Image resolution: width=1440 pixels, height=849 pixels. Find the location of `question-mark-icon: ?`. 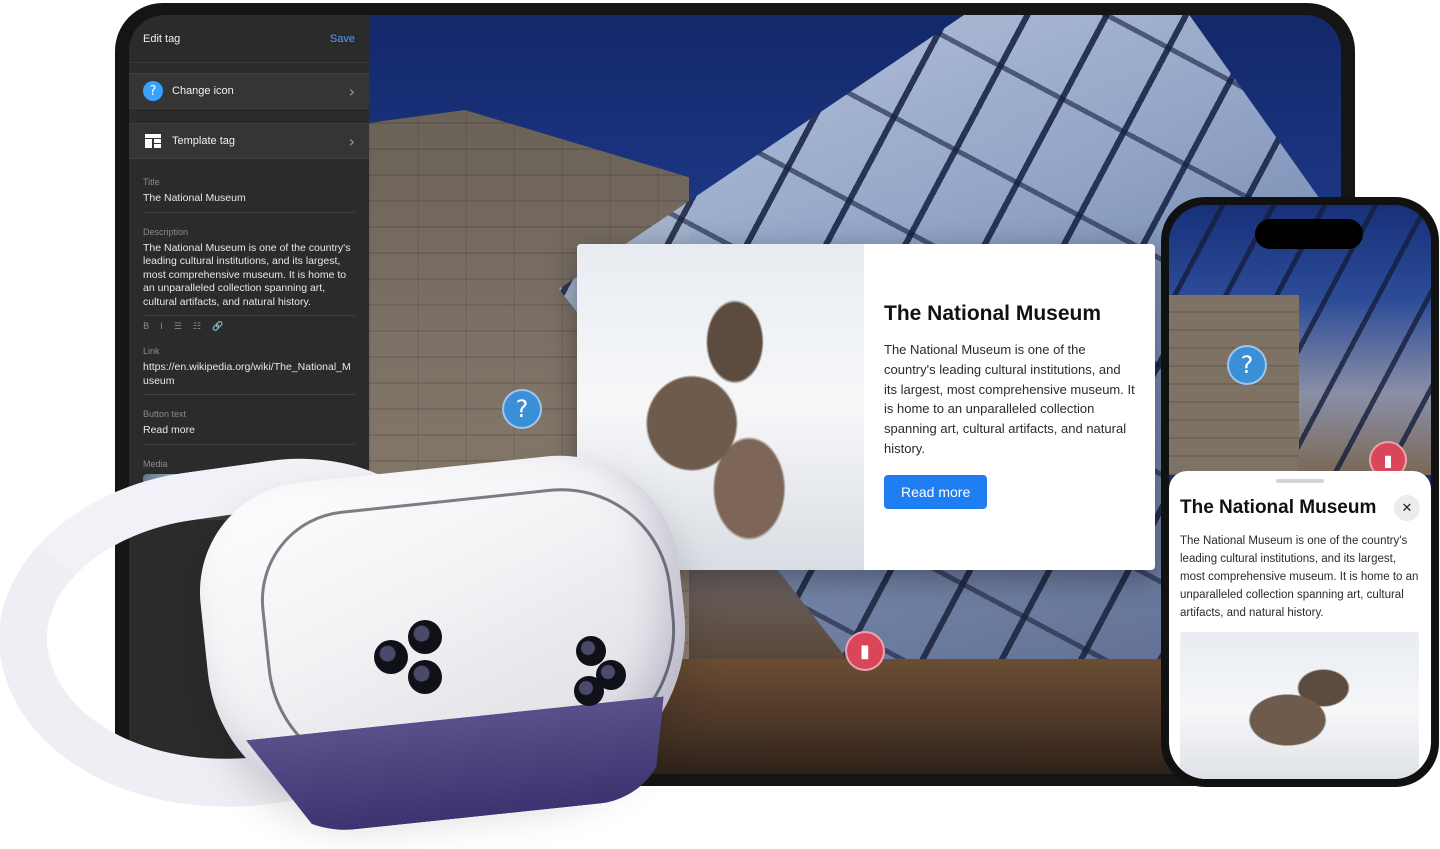

question-mark-icon: ? is located at coordinates (153, 91).